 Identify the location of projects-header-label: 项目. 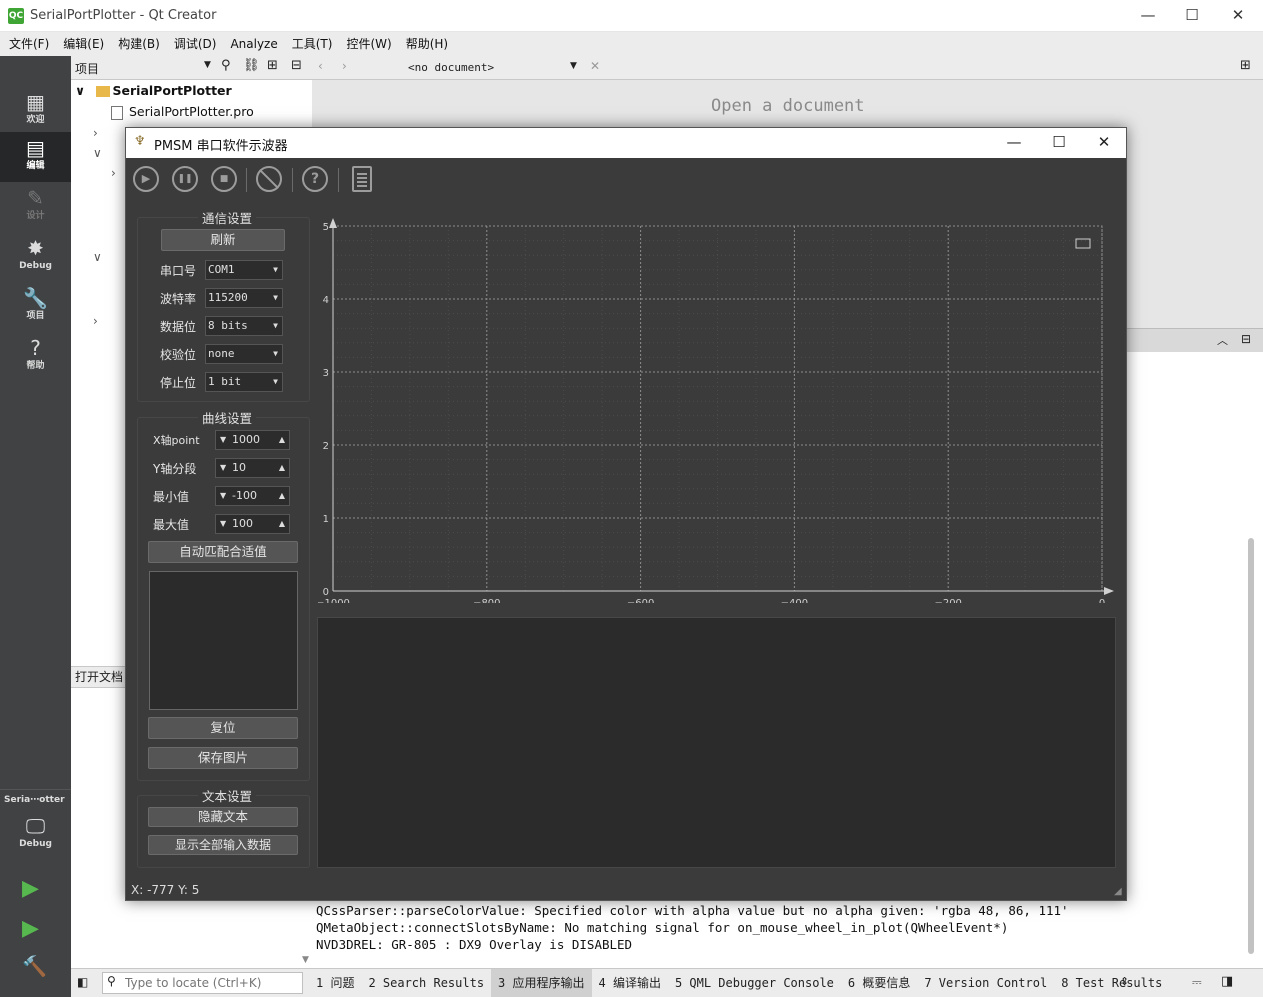
(87, 68).